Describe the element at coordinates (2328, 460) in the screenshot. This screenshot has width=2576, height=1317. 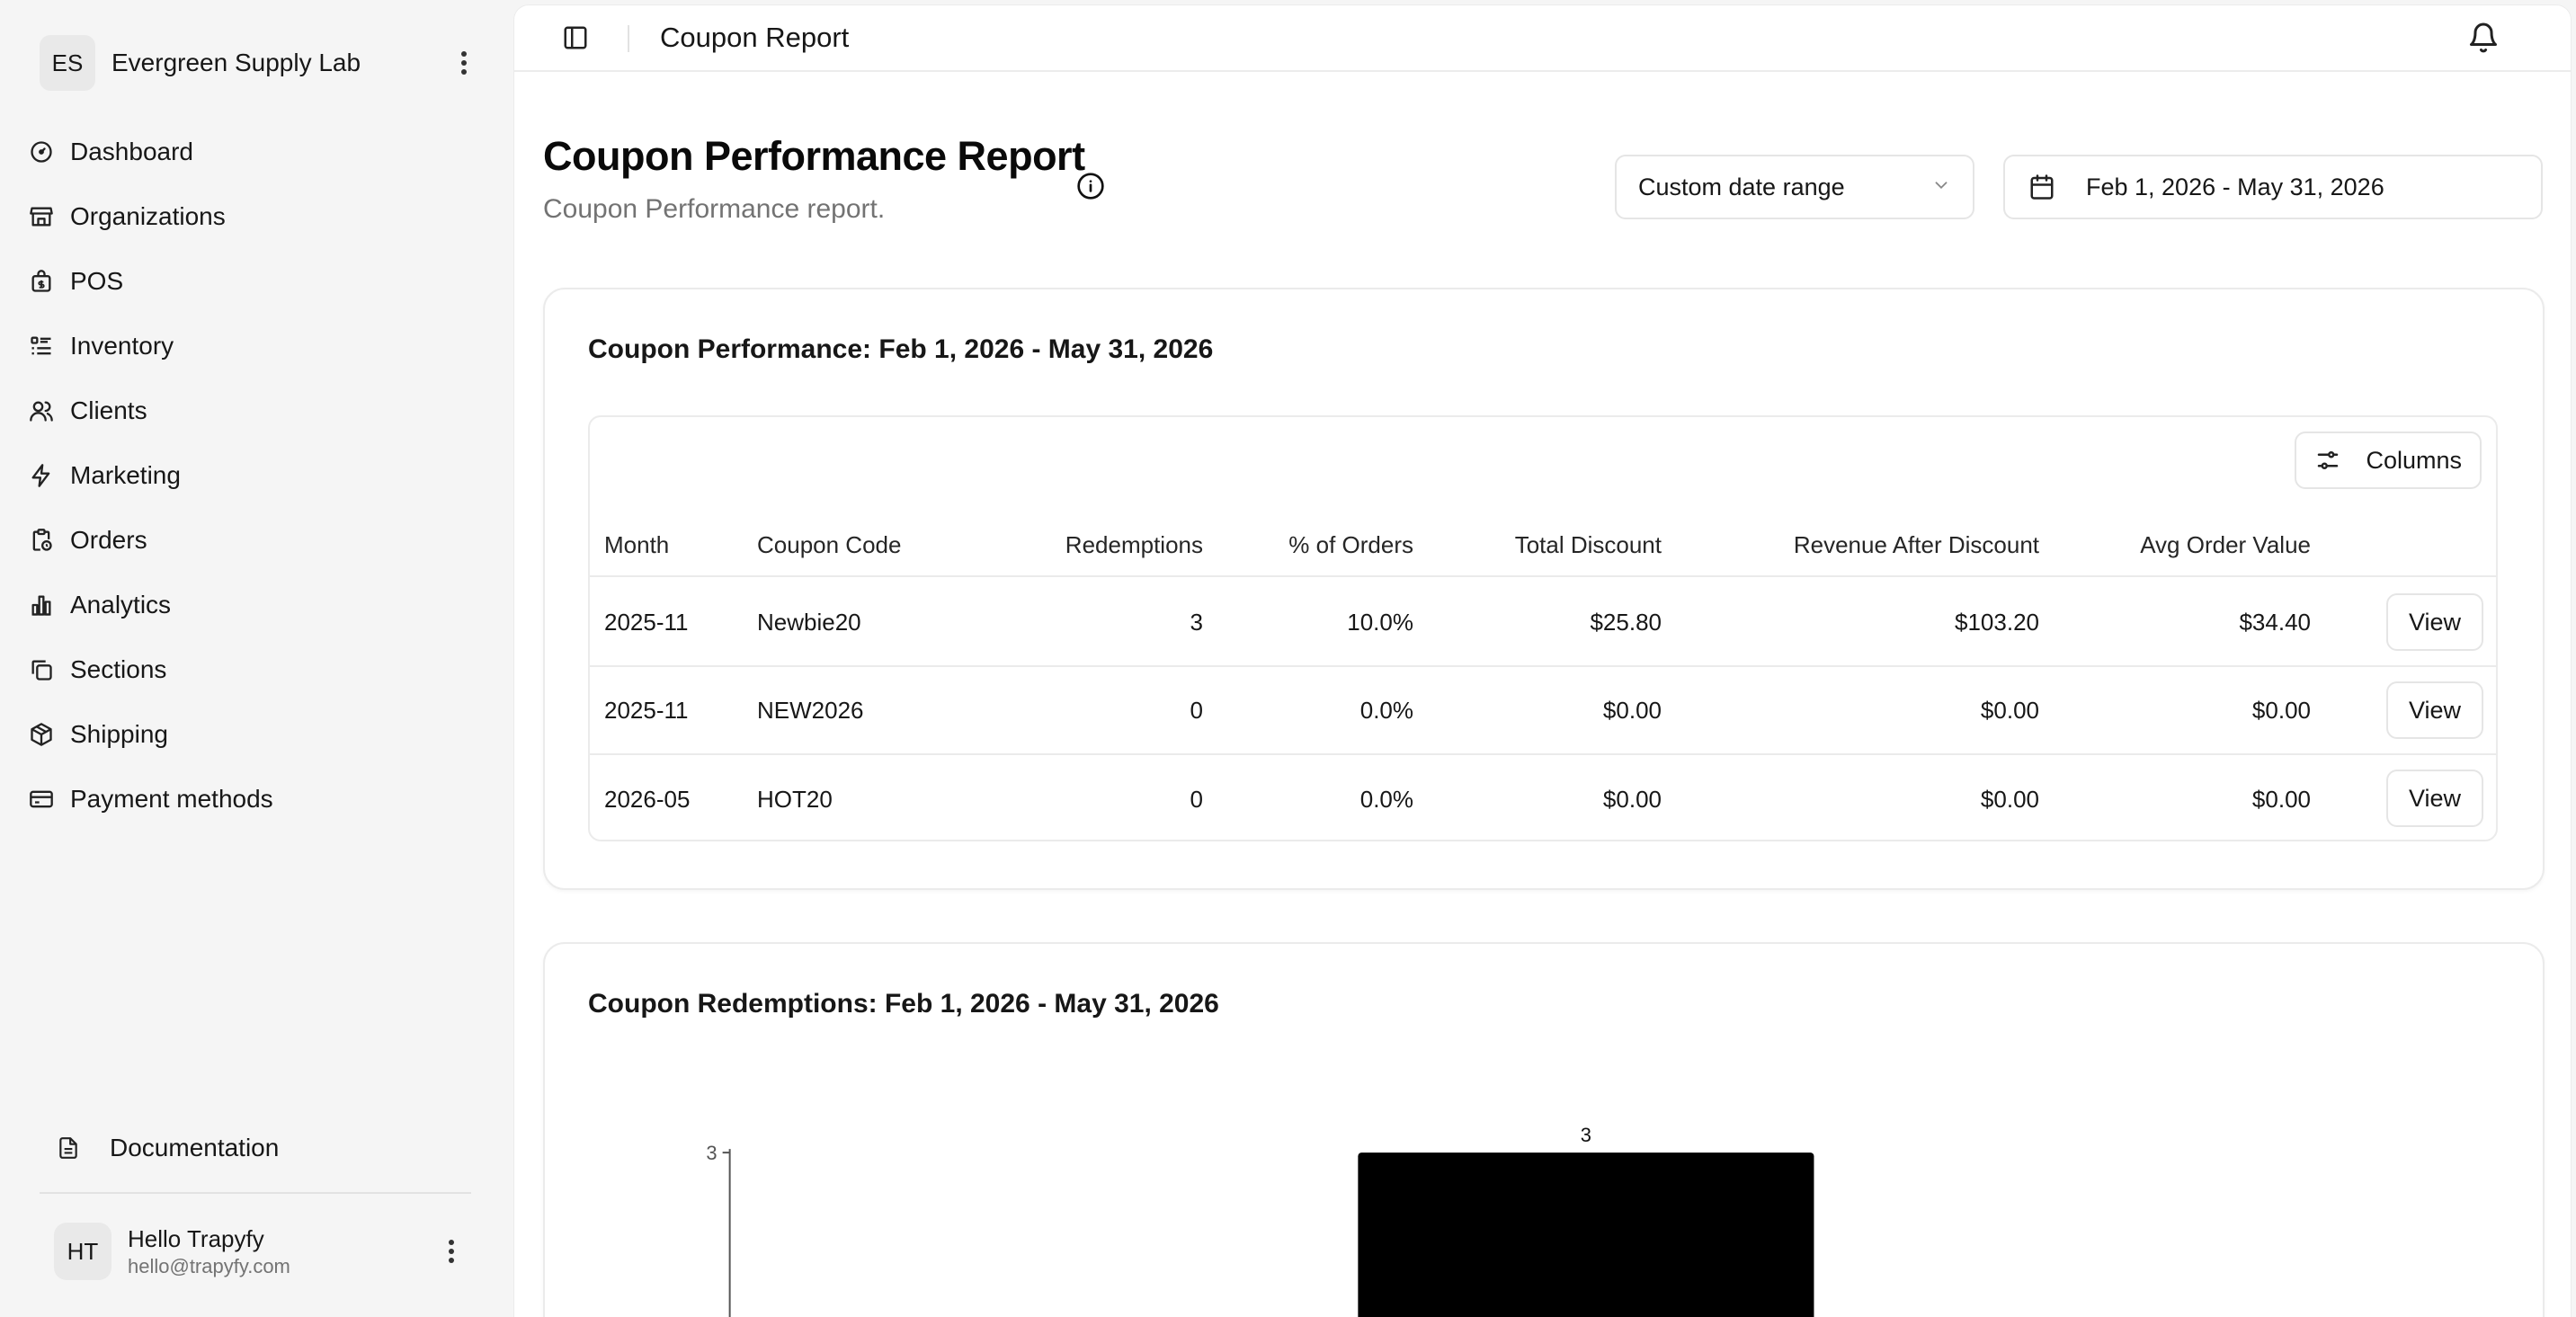
I see `sliders-icon` at that location.